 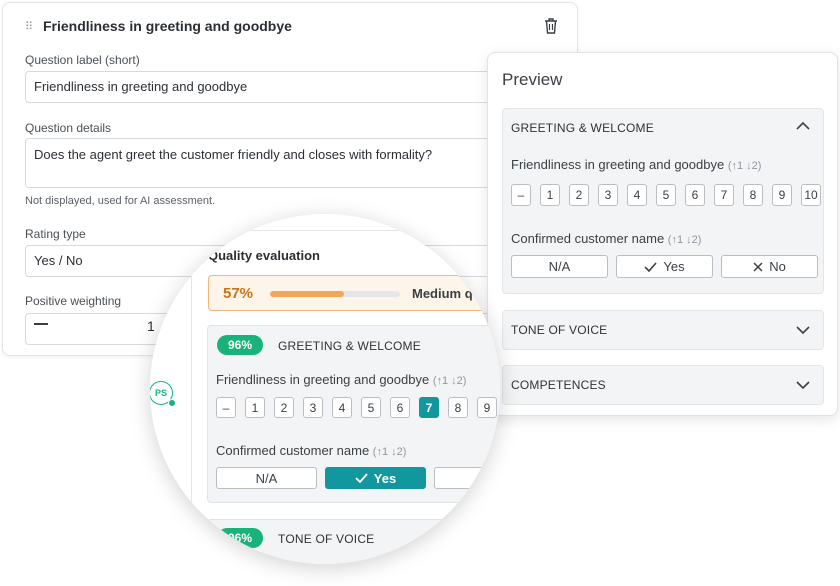 I want to click on trash-icon, so click(x=551, y=26).